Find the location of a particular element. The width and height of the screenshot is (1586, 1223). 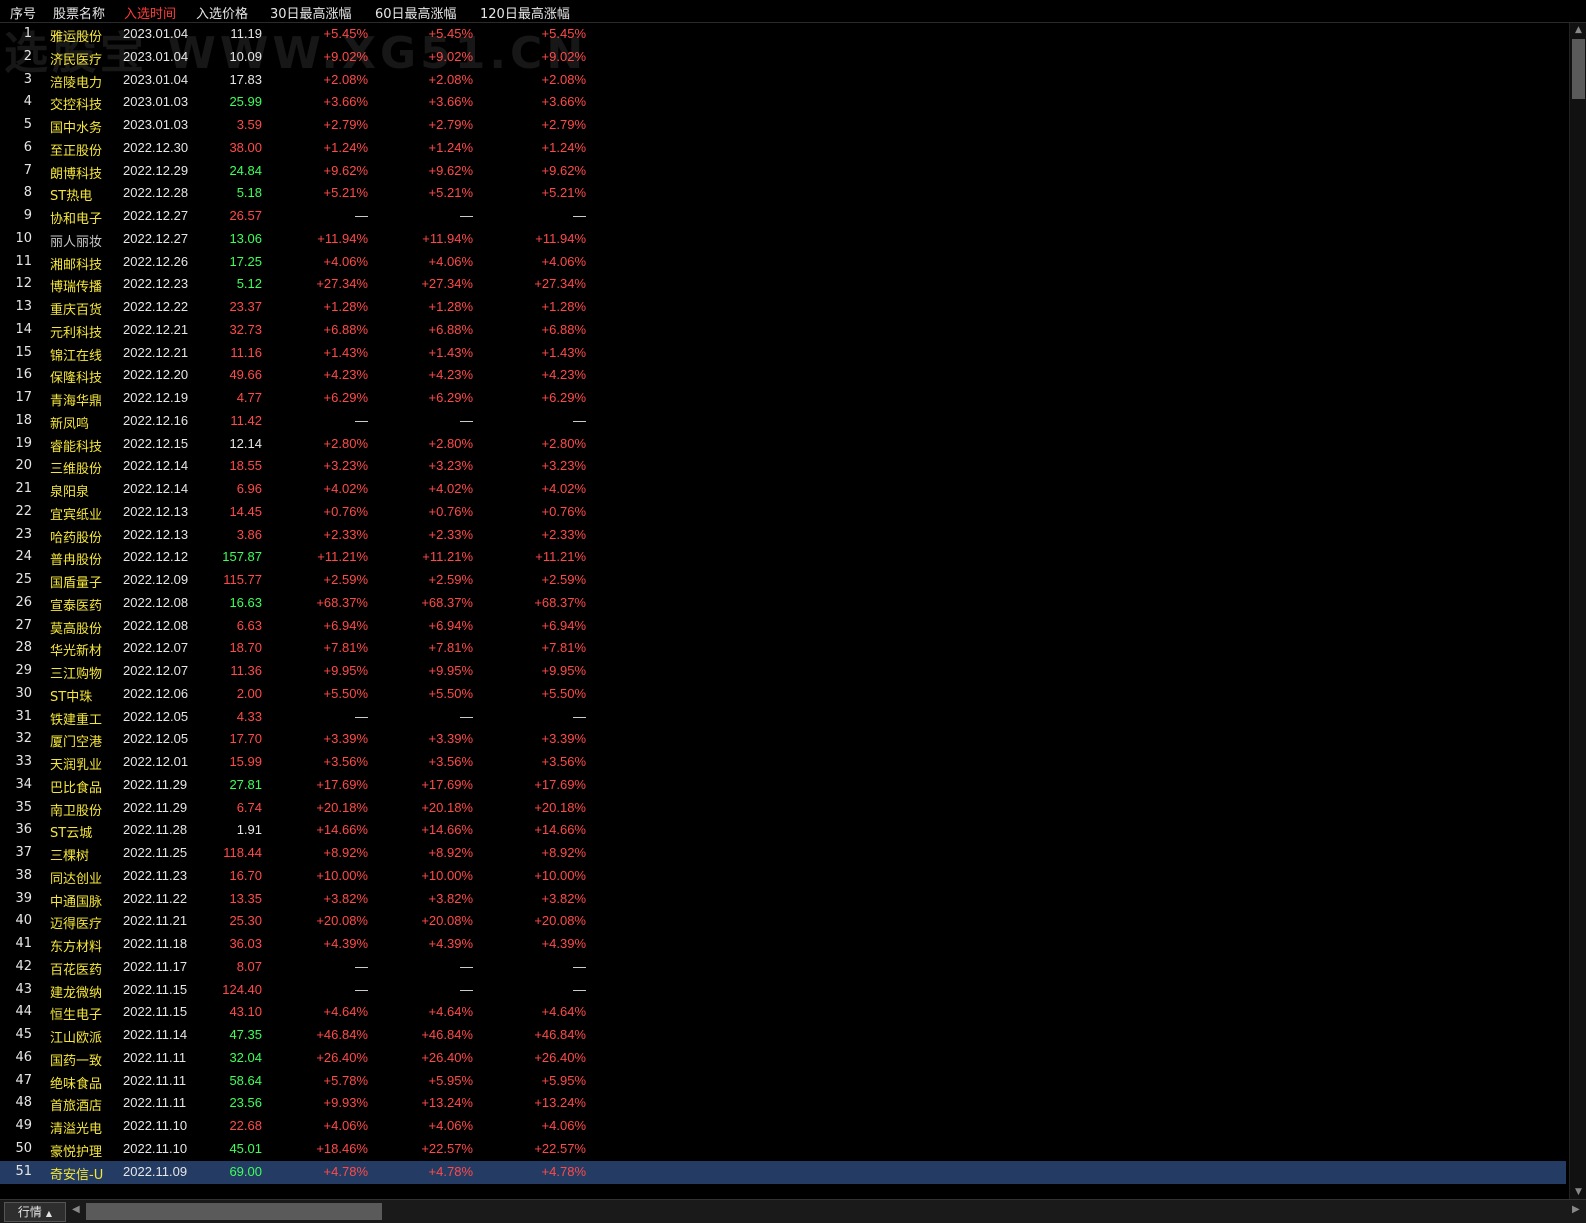

table-row: 4 交控科技 2023.01.03 25.99 +3.66% +3.66% +3.66% is located at coordinates (783, 102).